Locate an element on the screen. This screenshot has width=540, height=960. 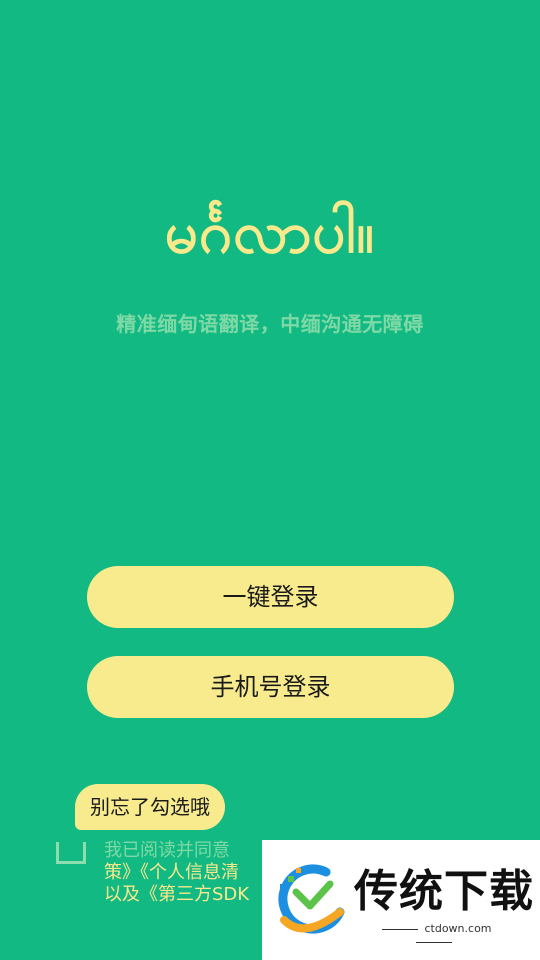
one-key-login-button: 一键登录 is located at coordinates (270, 597).